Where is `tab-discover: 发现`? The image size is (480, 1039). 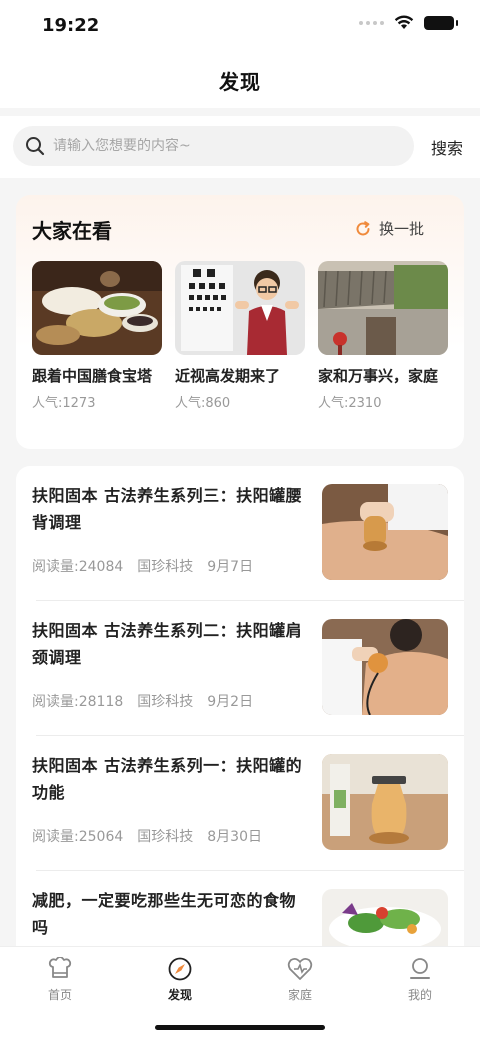 tab-discover: 发现 is located at coordinates (180, 980).